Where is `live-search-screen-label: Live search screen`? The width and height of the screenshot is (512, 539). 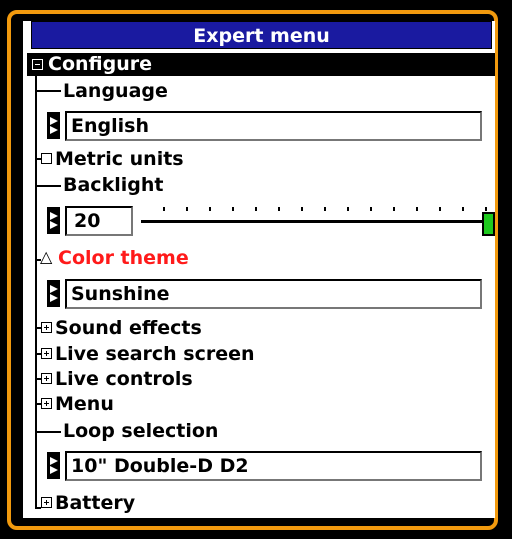
live-search-screen-label: Live search screen is located at coordinates (155, 354).